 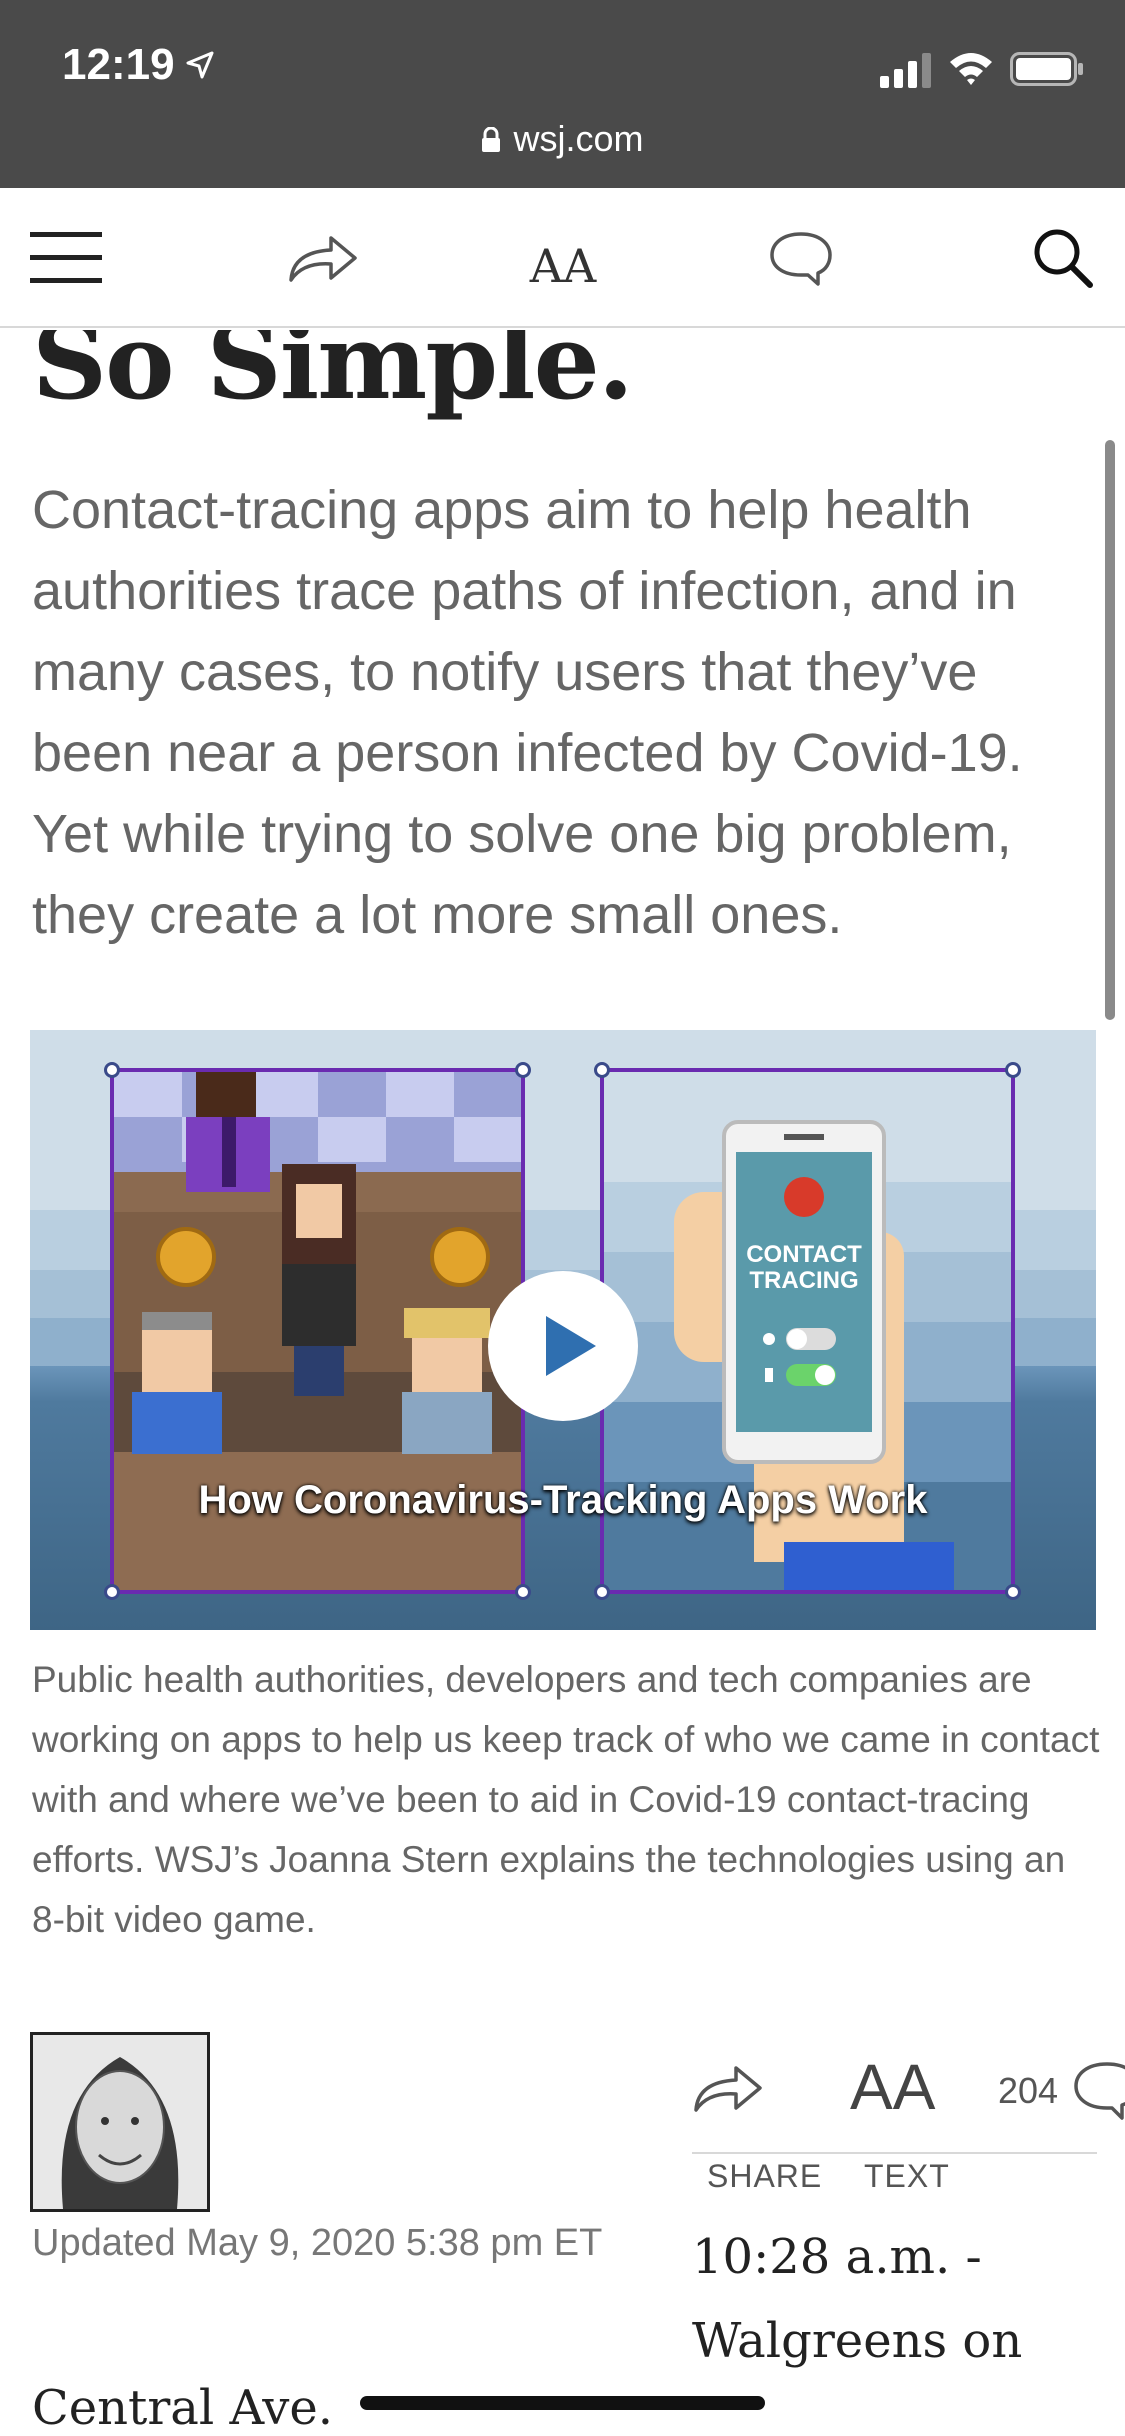 What do you see at coordinates (1028, 2091) in the screenshot?
I see `comment-count: 204` at bounding box center [1028, 2091].